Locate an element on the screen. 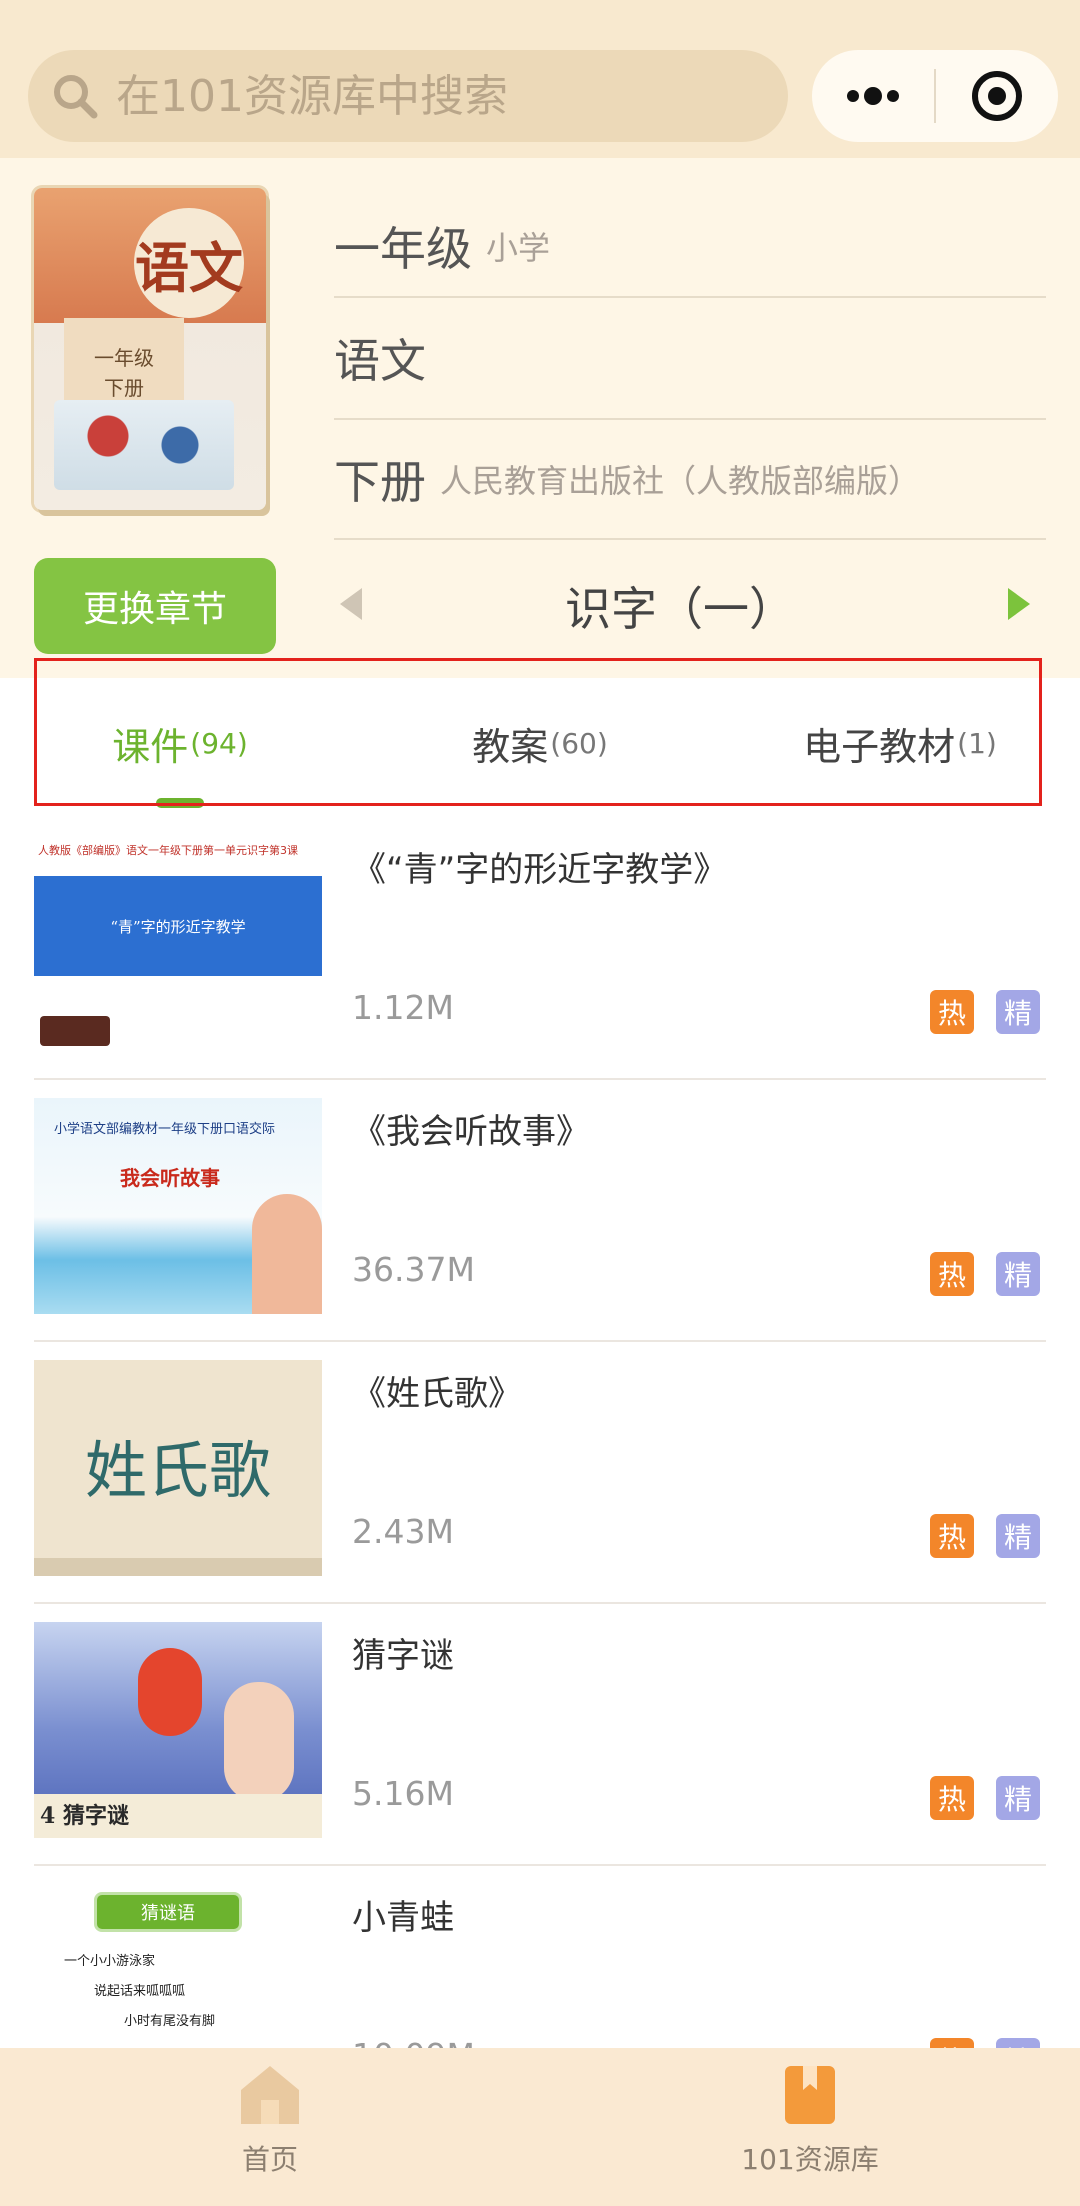  publisher-text: 人民教育出版社（人教版部编版） is located at coordinates (680, 481).